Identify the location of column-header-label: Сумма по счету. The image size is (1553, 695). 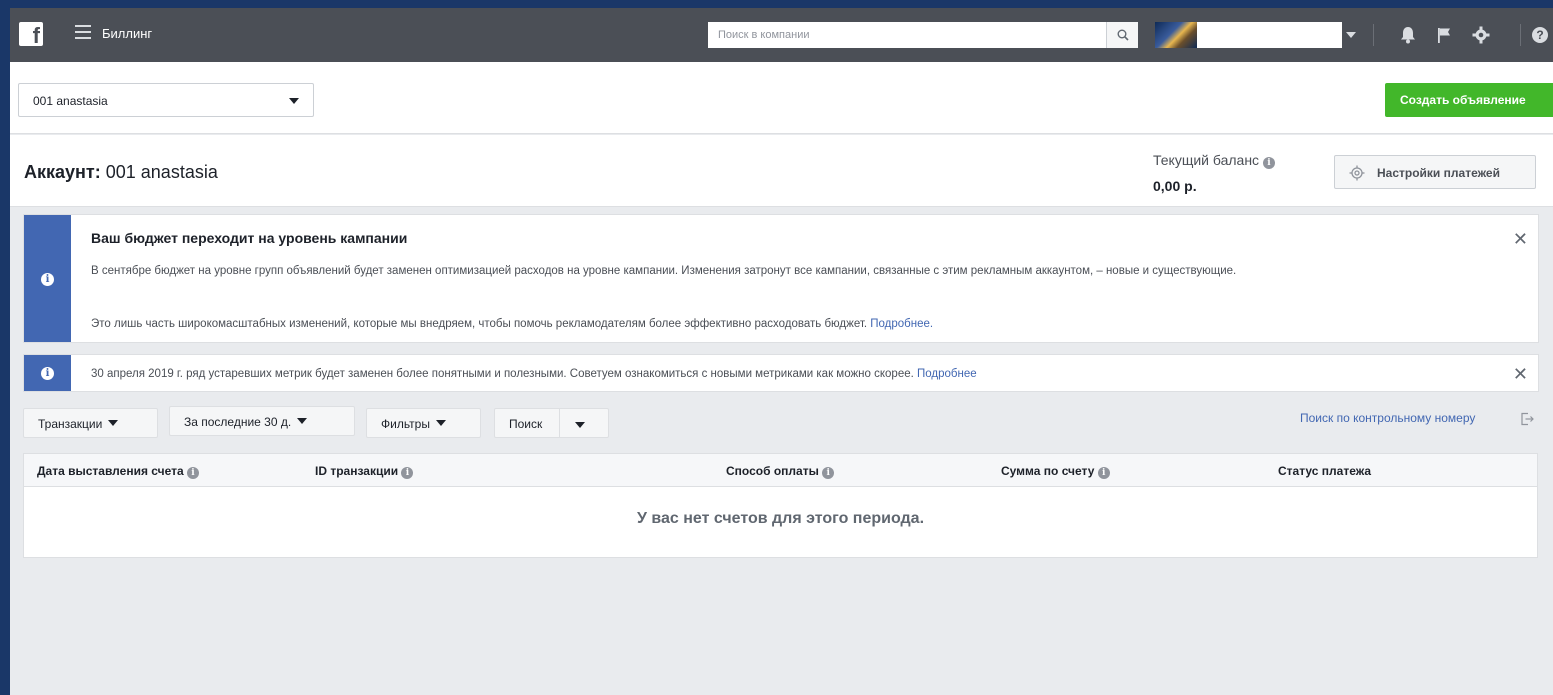
(1048, 471).